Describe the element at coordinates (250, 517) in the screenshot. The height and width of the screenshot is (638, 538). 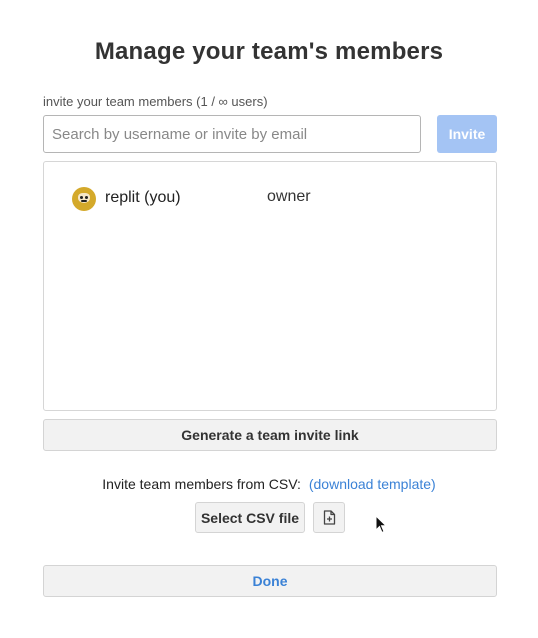
I see `select-csv-button: Select CSV file` at that location.